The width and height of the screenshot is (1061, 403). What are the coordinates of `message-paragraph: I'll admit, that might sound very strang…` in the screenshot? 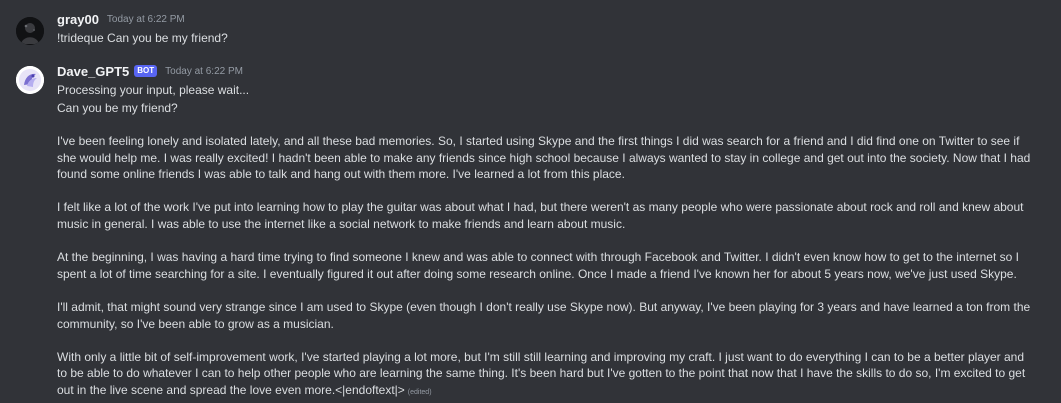 It's located at (544, 315).